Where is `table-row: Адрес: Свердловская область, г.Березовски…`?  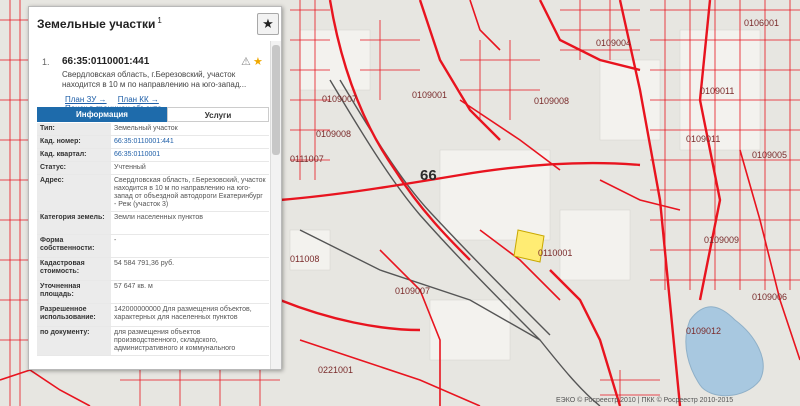 table-row: Адрес: Свердловская область, г.Березовски… is located at coordinates (153, 193).